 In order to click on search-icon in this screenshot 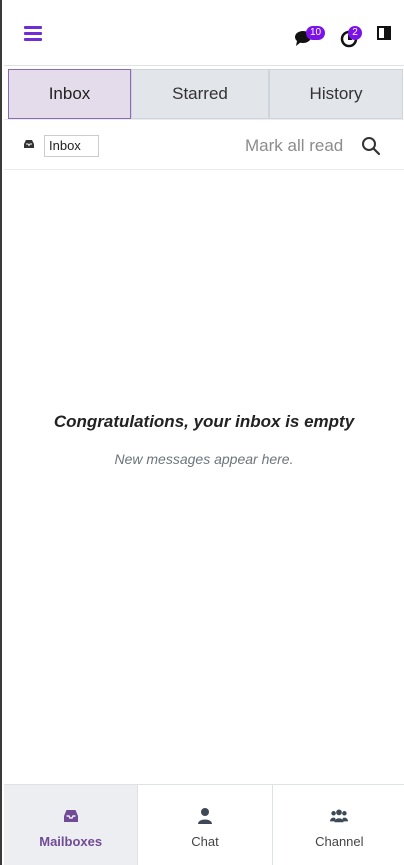, I will do `click(371, 146)`.